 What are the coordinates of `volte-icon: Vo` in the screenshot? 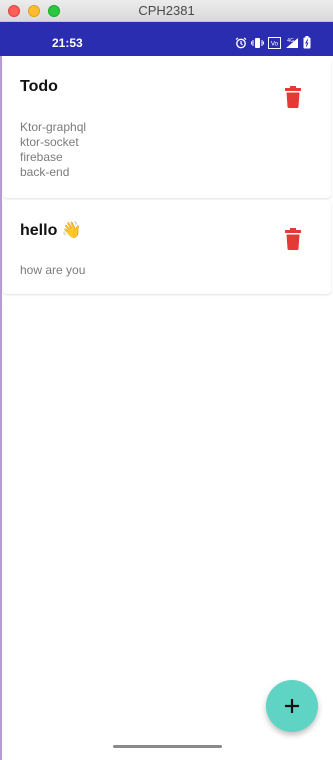 It's located at (274, 42).